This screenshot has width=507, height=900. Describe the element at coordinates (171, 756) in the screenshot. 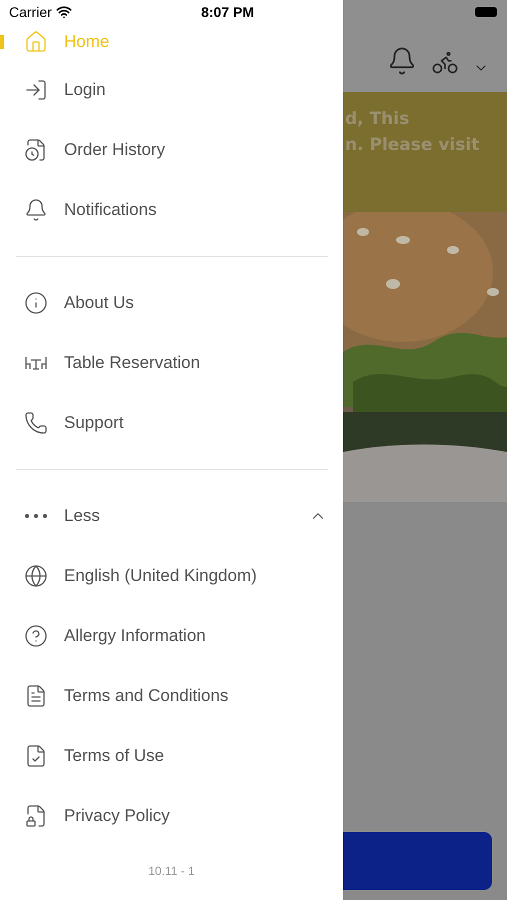

I see `menu-item: Terms of Use` at that location.